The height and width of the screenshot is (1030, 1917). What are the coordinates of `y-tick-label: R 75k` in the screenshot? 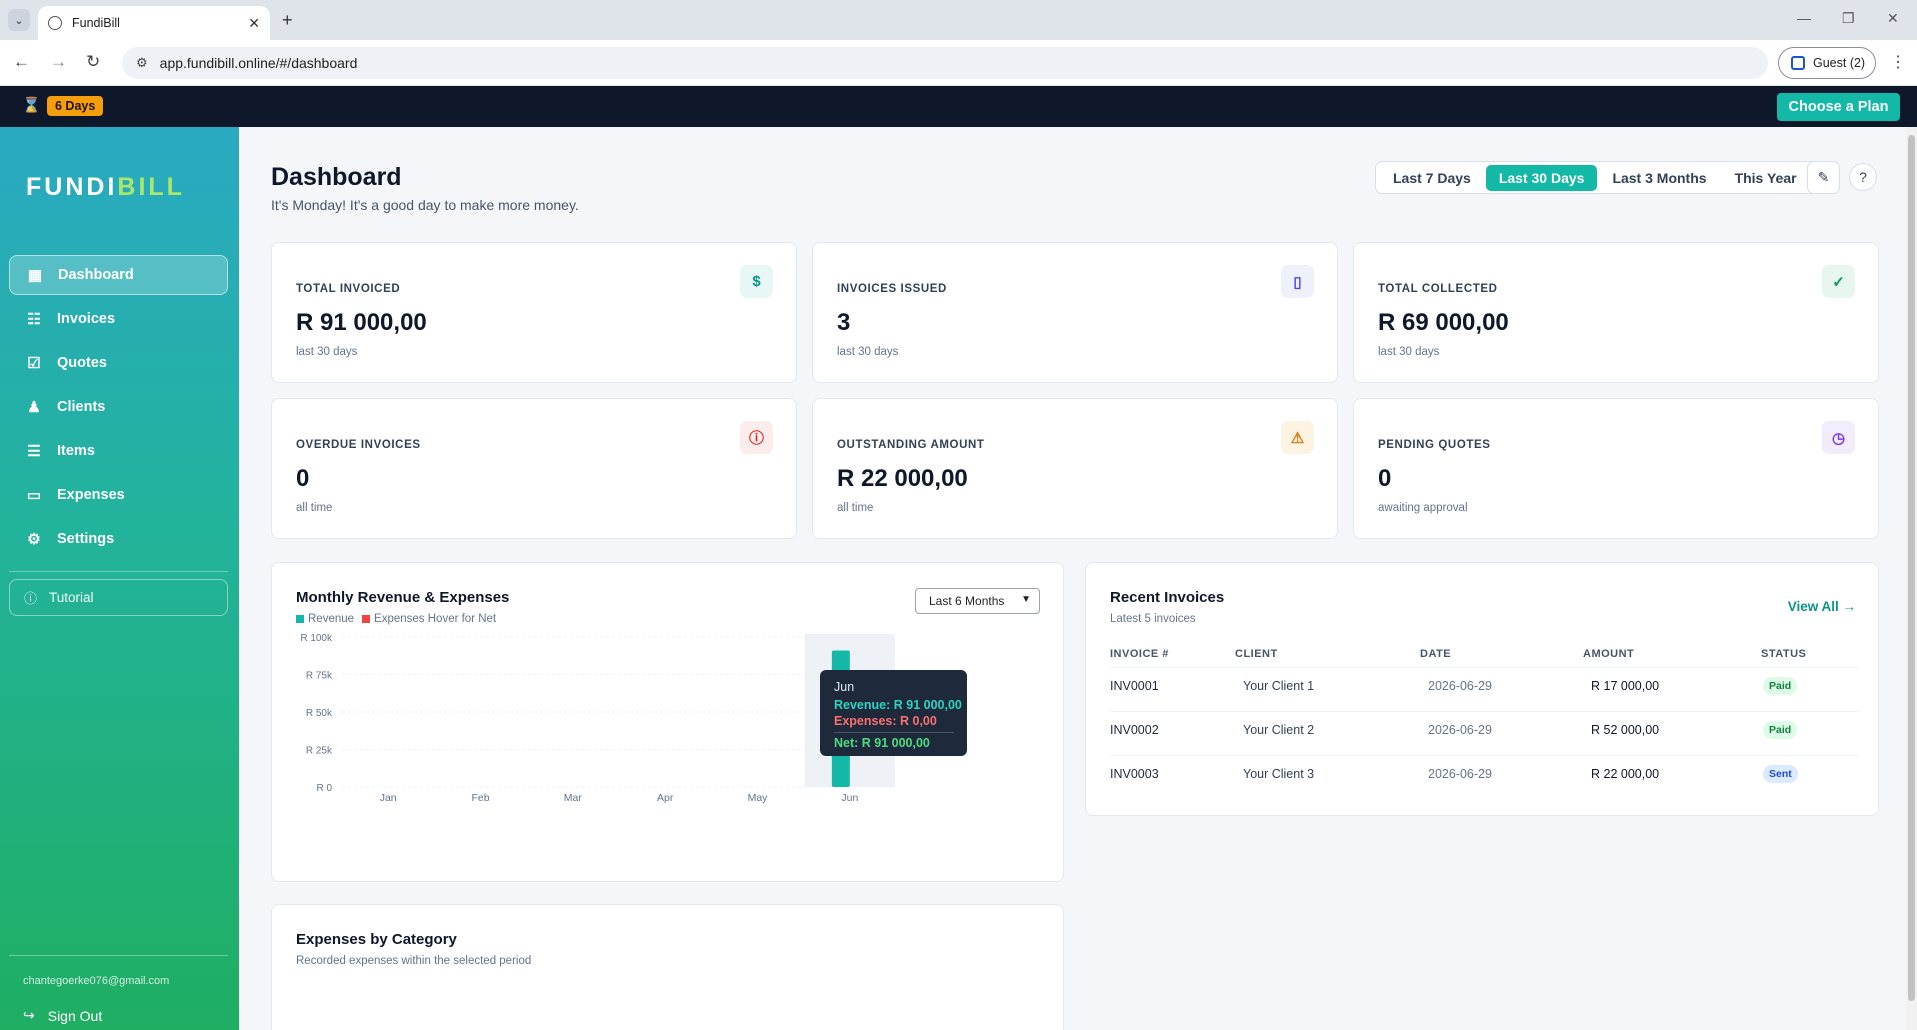 It's located at (319, 676).